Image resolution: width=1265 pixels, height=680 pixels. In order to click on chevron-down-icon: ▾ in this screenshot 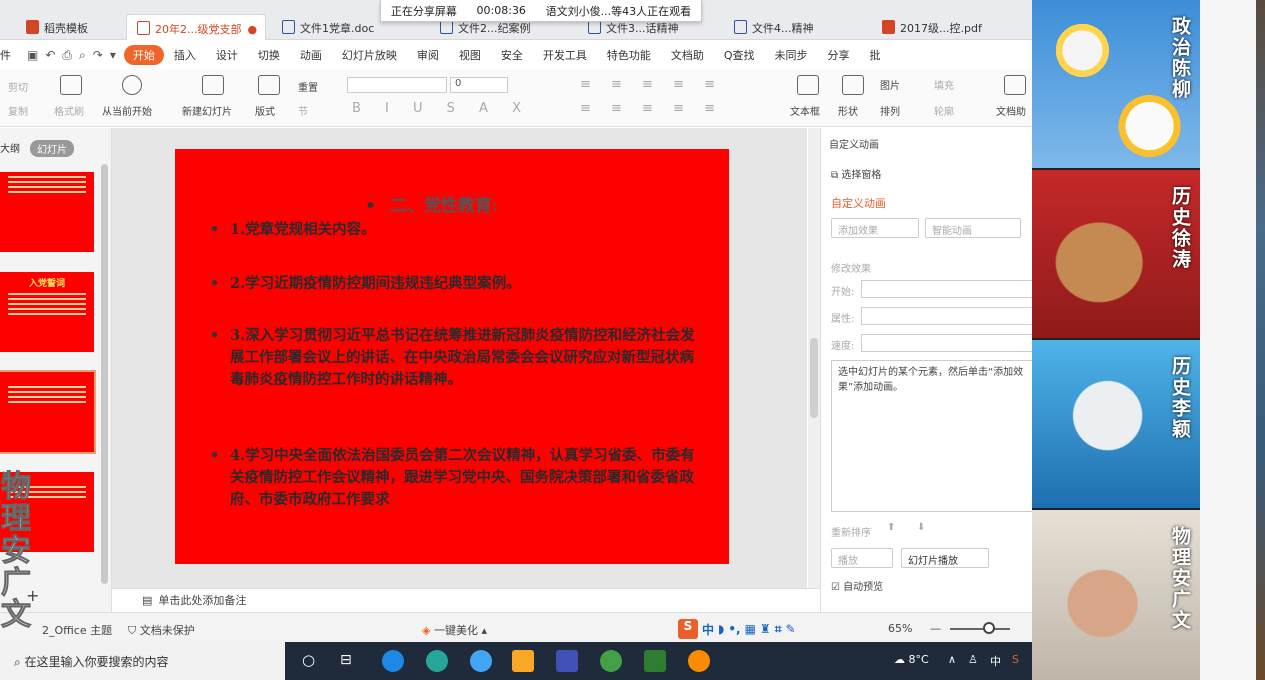, I will do `click(113, 55)`.